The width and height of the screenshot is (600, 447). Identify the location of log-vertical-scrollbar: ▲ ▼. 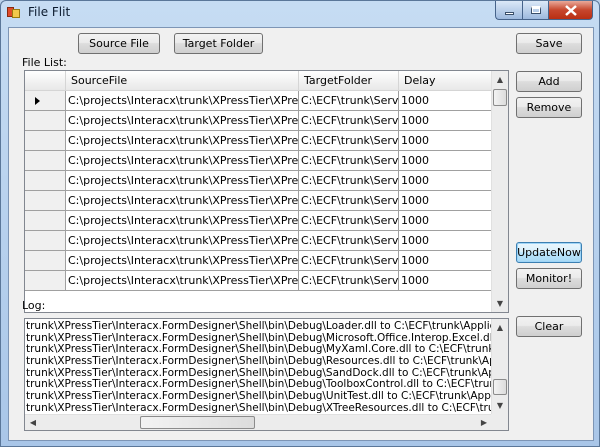
(499, 366).